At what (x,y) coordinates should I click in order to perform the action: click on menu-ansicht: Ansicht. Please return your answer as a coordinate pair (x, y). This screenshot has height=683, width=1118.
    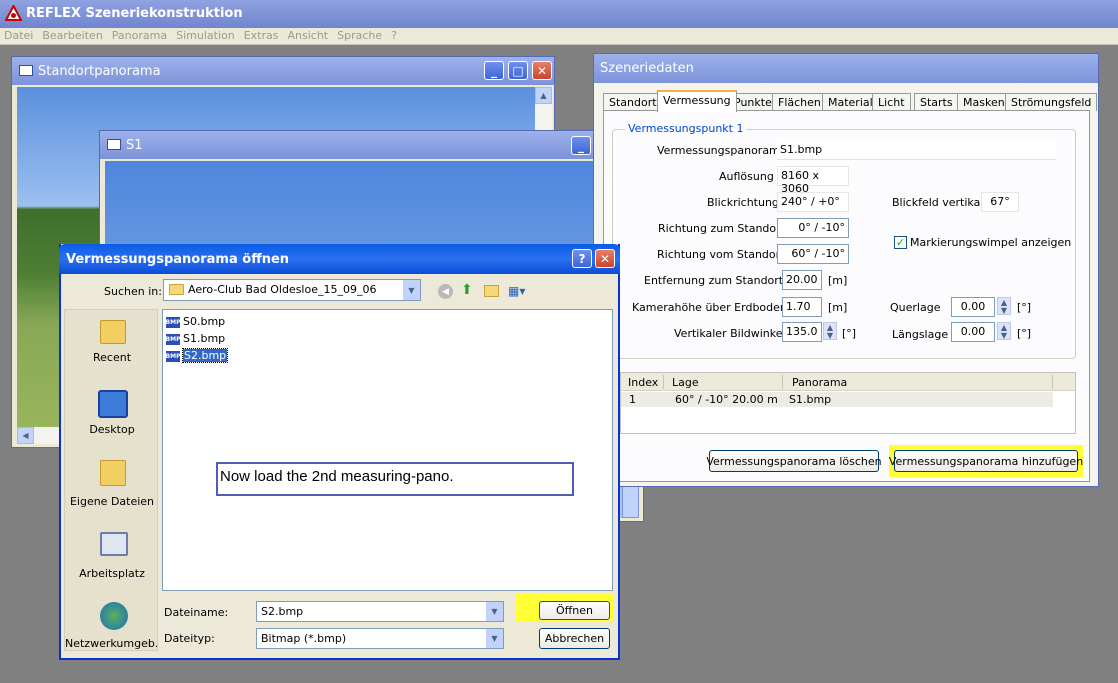
    Looking at the image, I should click on (307, 35).